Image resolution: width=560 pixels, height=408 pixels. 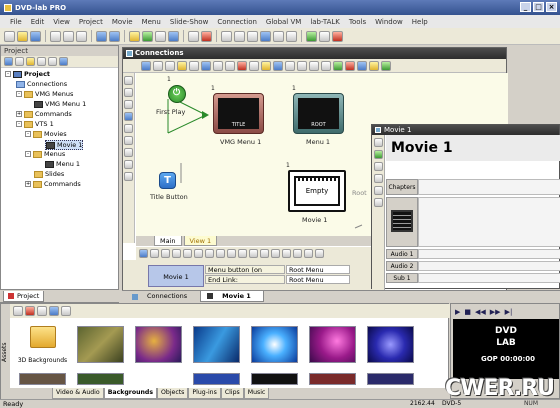 What do you see at coordinates (128, 116) in the screenshot?
I see `connect-tool-icon` at bounding box center [128, 116].